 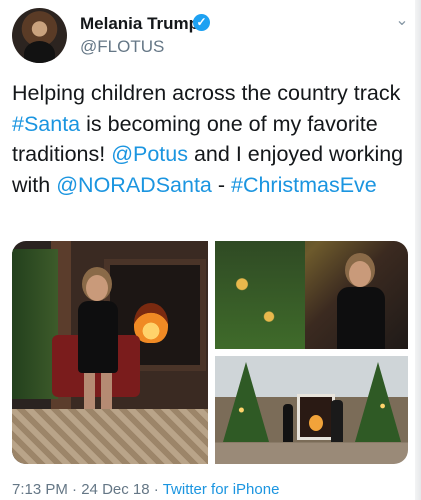 What do you see at coordinates (221, 184) in the screenshot?
I see `tweet-text-segment: -` at bounding box center [221, 184].